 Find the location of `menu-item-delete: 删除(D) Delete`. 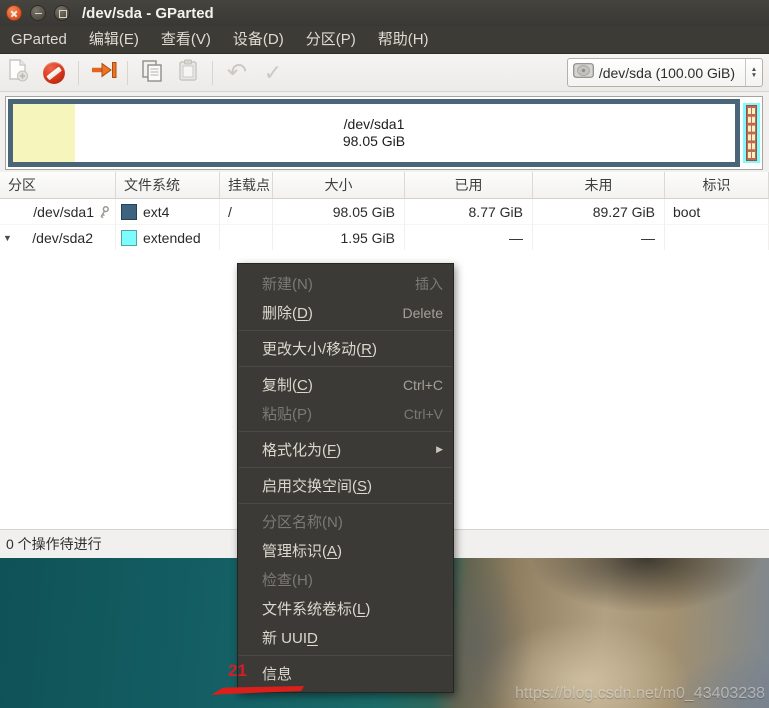

menu-item-delete: 删除(D) Delete is located at coordinates (345, 312).